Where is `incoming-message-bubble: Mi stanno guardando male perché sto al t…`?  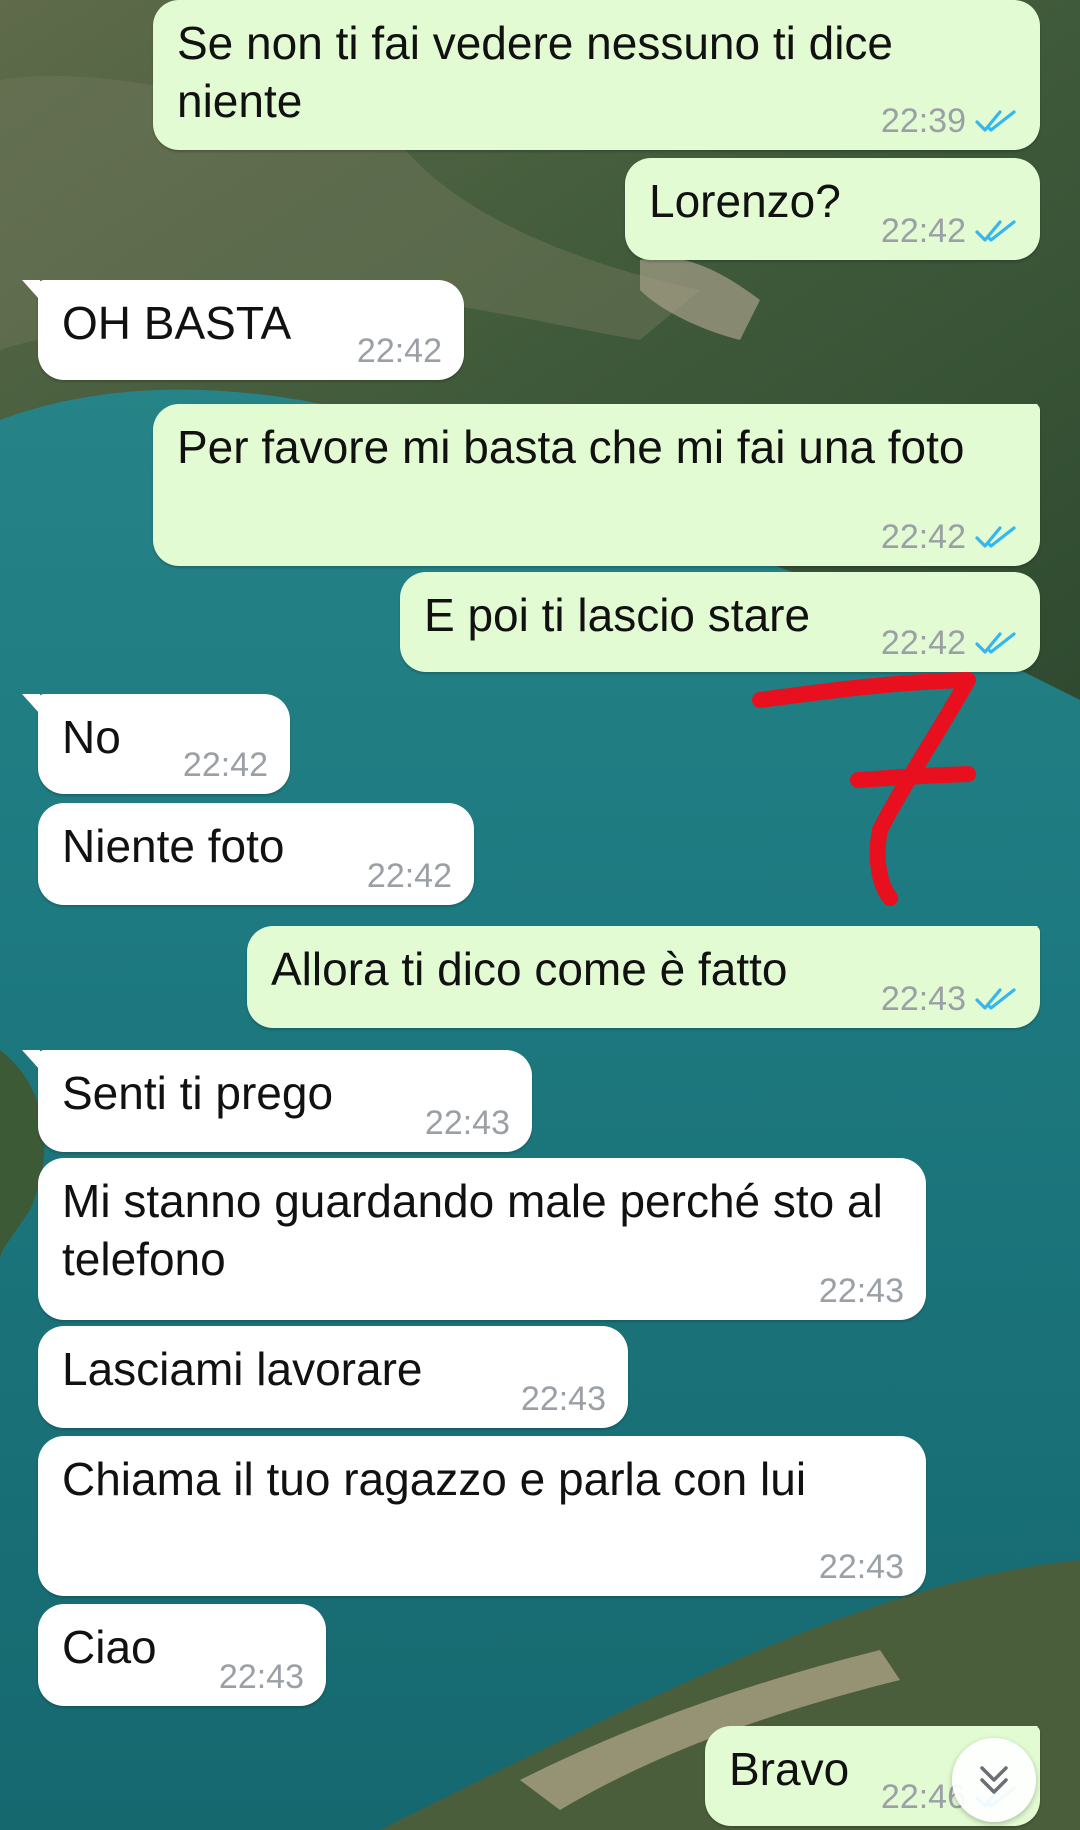
incoming-message-bubble: Mi stanno guardando male perché sto al t… is located at coordinates (482, 1239).